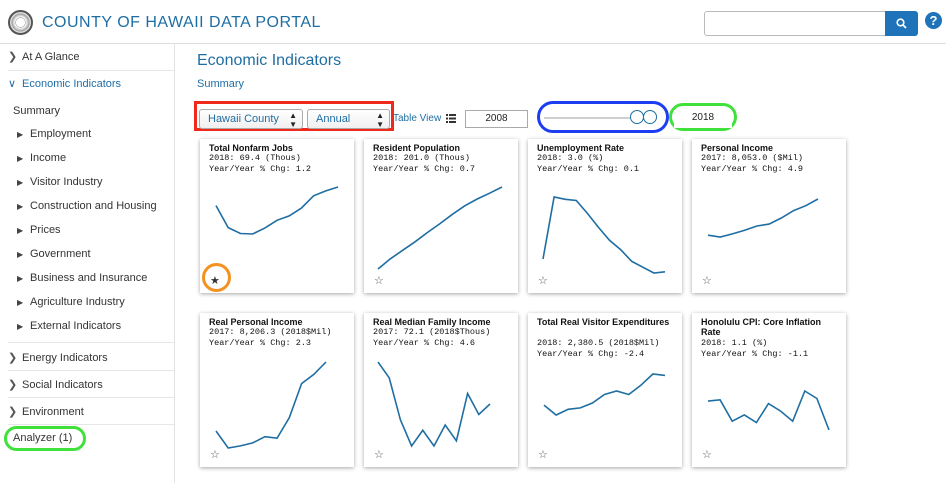 The image size is (946, 483). I want to click on analyzer-link: Analyzer (1), so click(45, 438).